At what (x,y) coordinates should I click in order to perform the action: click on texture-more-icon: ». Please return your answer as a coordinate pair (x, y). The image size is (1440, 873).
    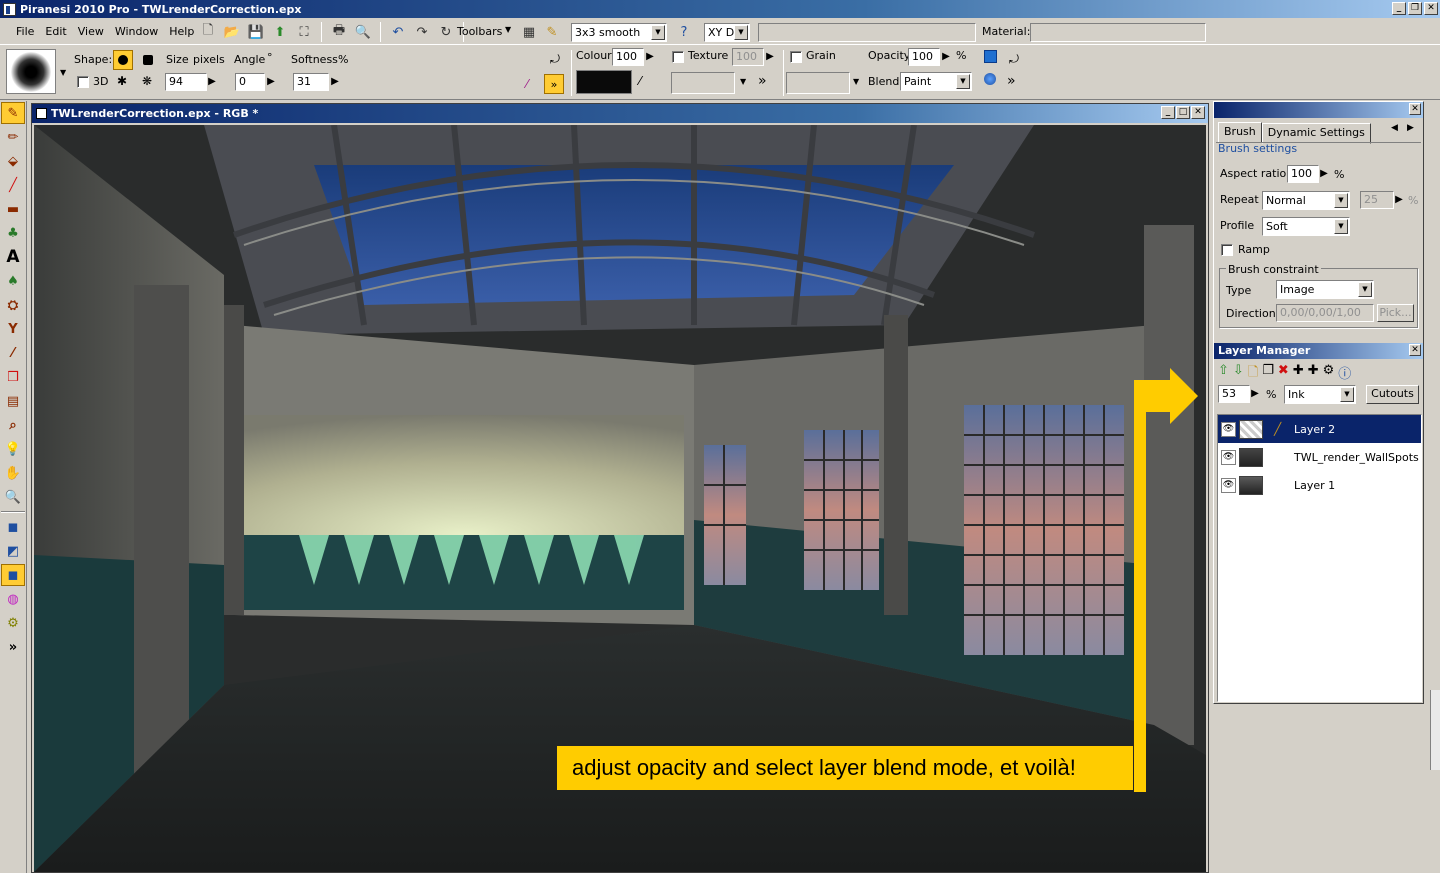
    Looking at the image, I should click on (762, 81).